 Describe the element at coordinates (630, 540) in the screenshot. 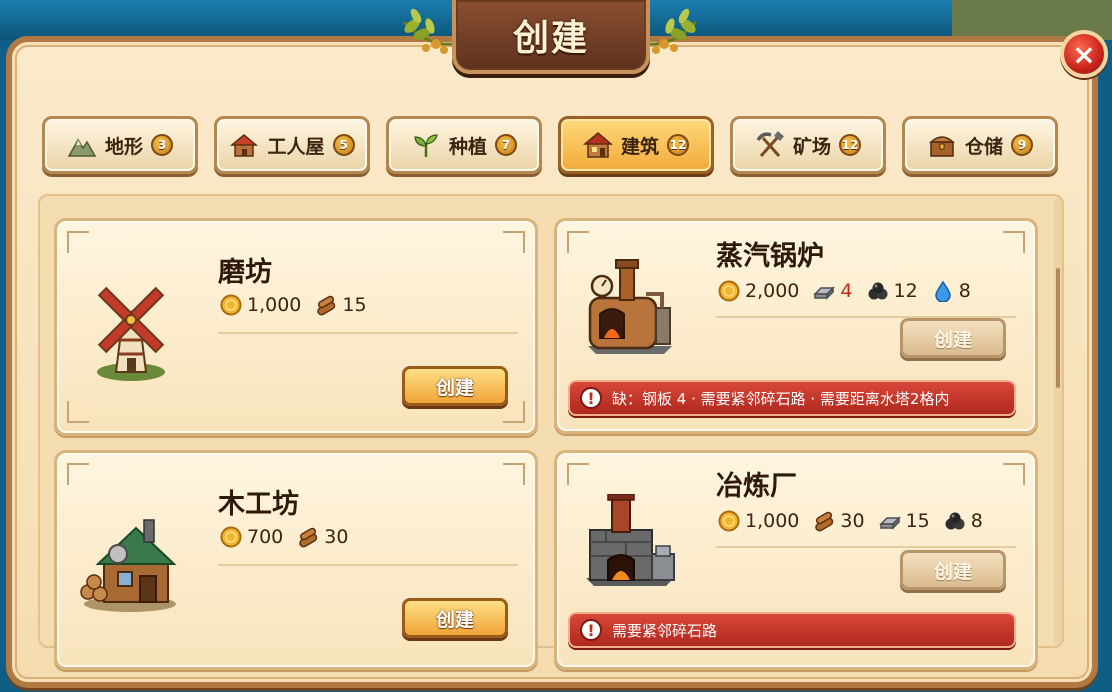

I see `smelter-icon` at that location.